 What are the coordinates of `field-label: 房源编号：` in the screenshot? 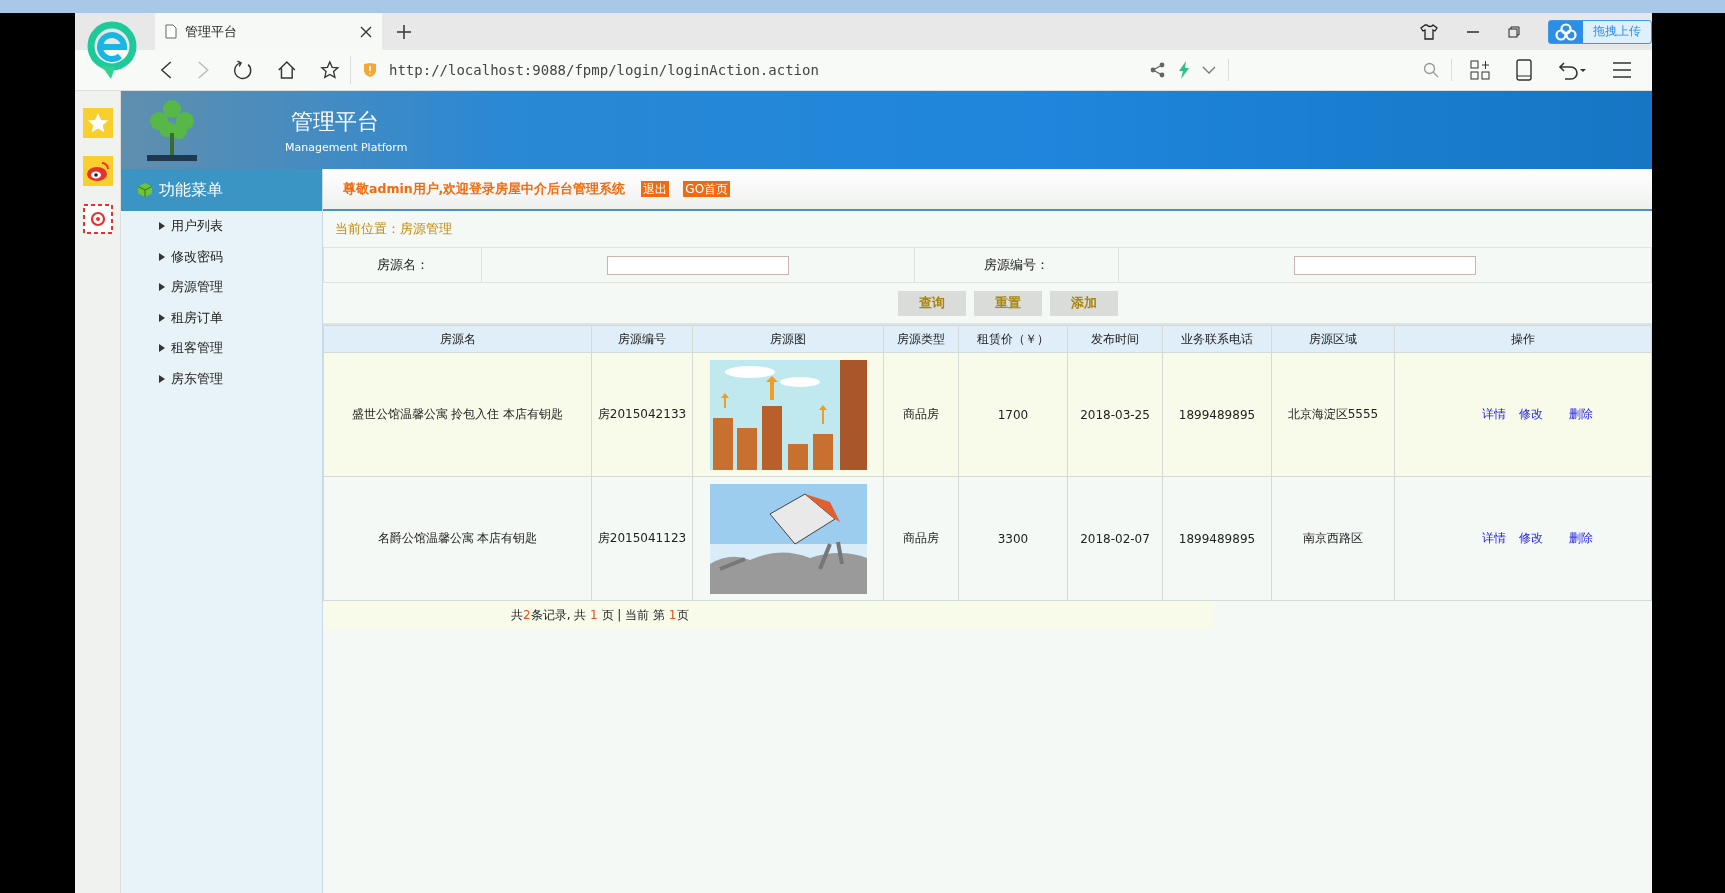 It's located at (1016, 265).